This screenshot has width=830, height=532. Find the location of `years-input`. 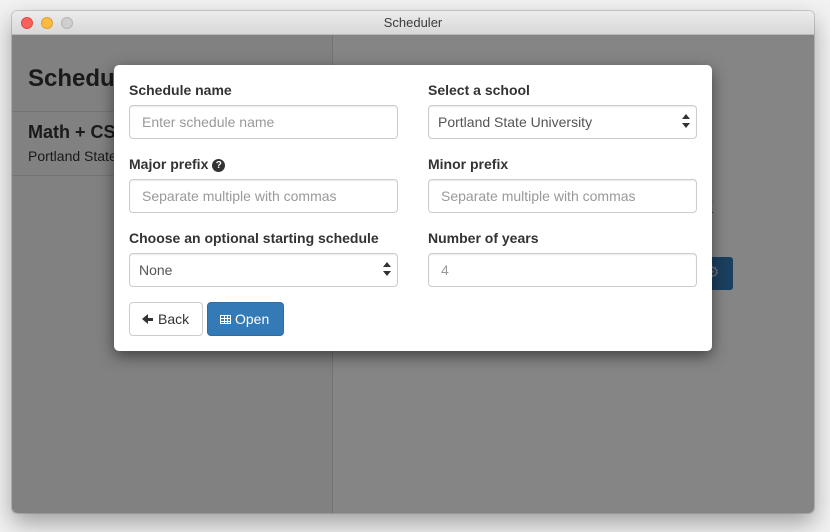

years-input is located at coordinates (562, 270).